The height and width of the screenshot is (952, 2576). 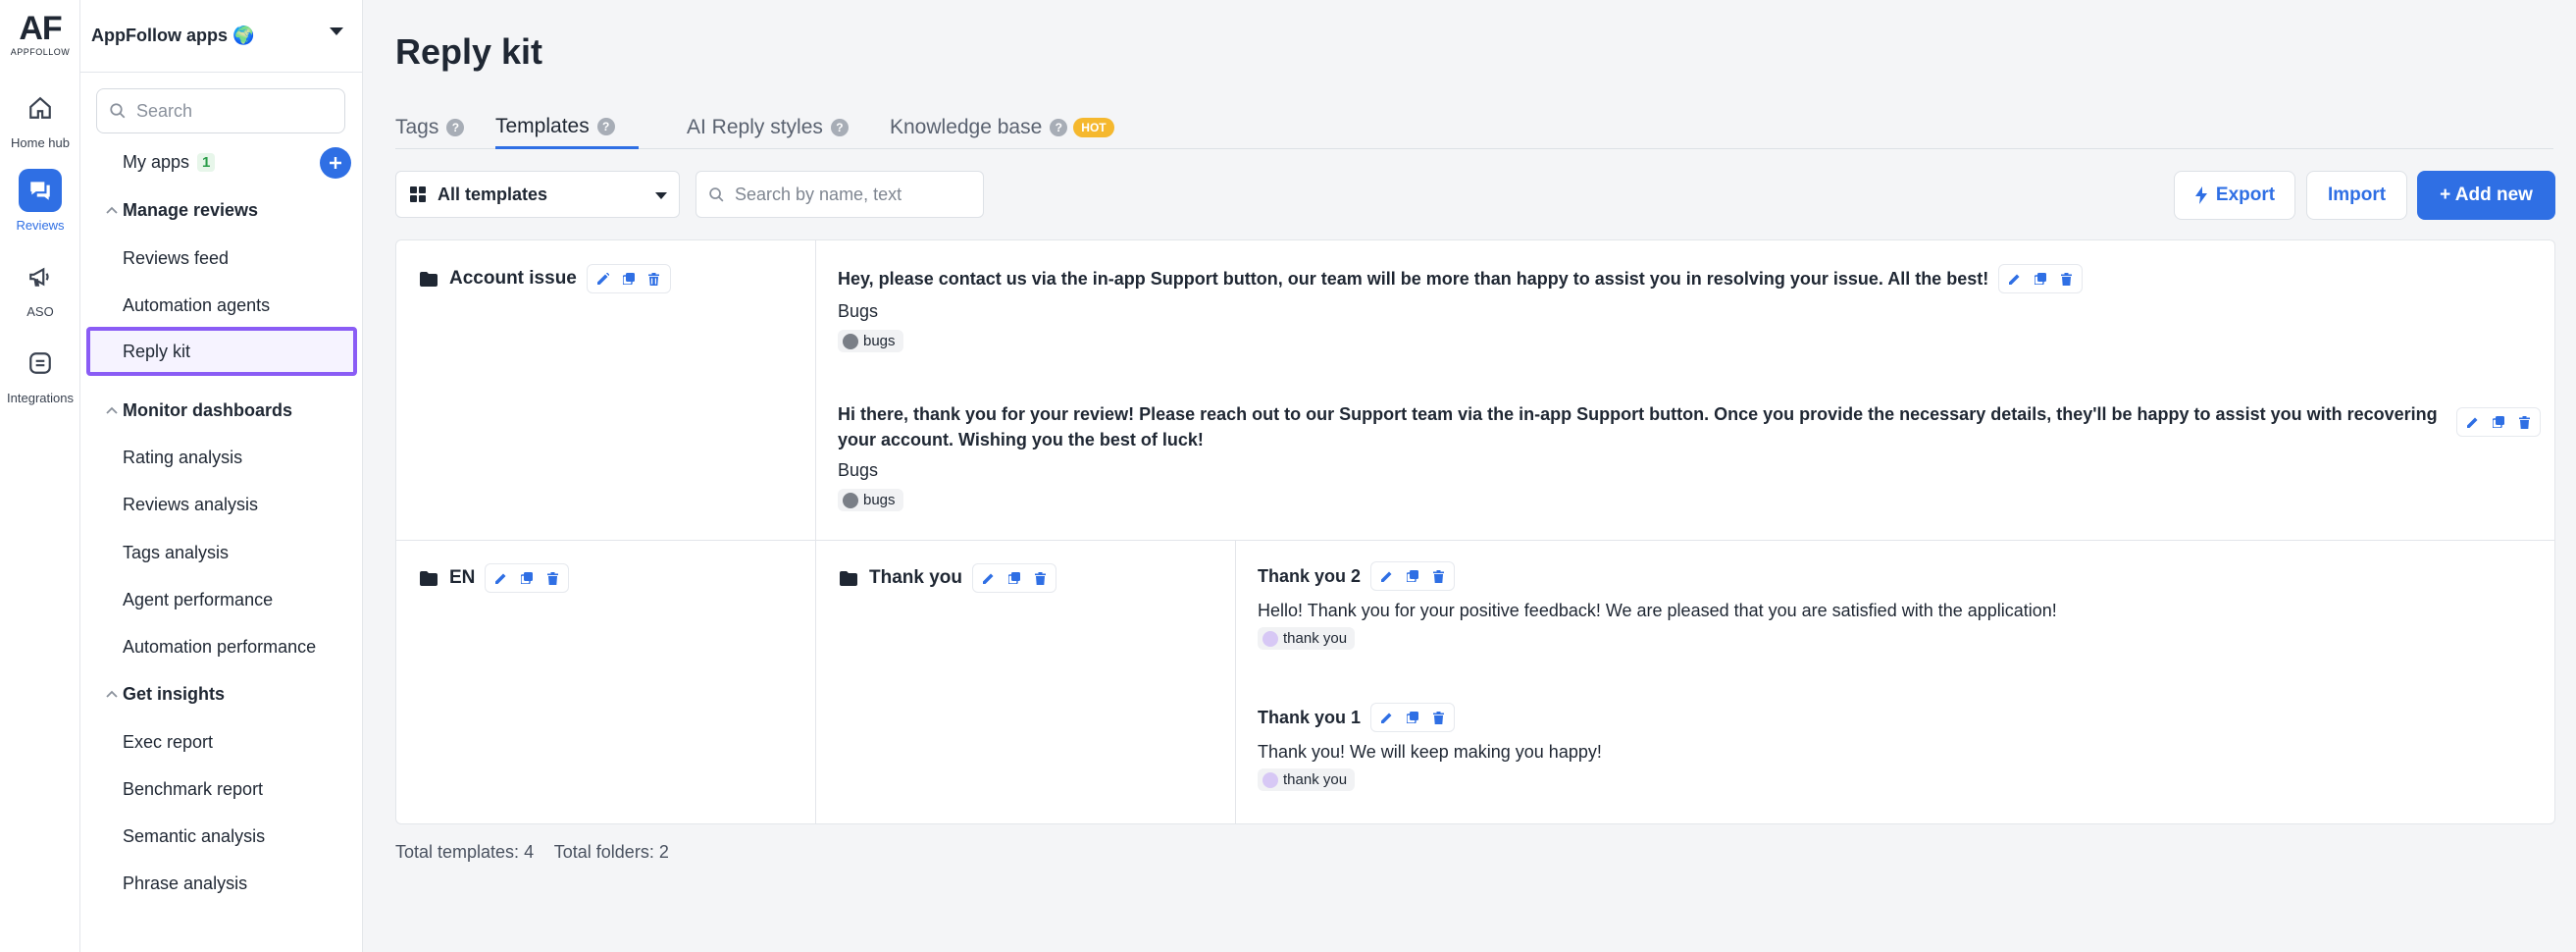 I want to click on sidebar-item-automation-performance: Automation performance, so click(x=222, y=646).